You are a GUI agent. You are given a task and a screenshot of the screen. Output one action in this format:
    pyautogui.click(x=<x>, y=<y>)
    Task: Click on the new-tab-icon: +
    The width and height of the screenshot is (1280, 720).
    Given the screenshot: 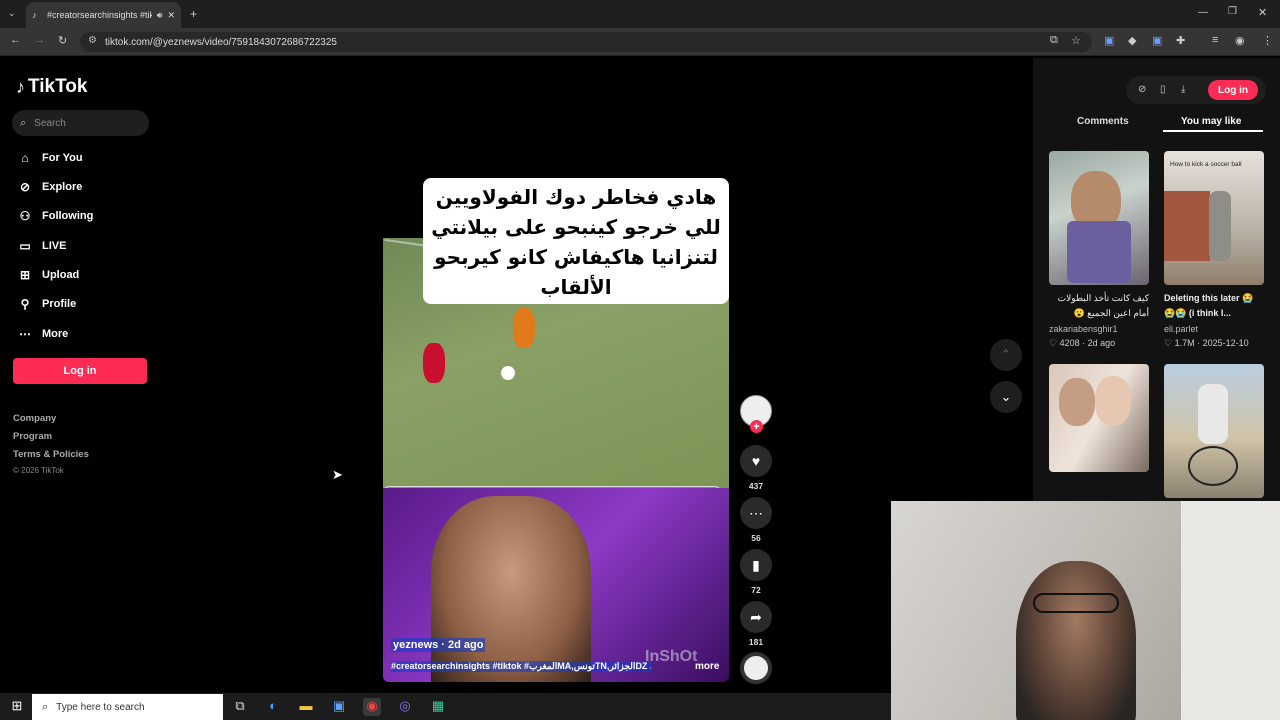 What is the action you would take?
    pyautogui.click(x=193, y=14)
    